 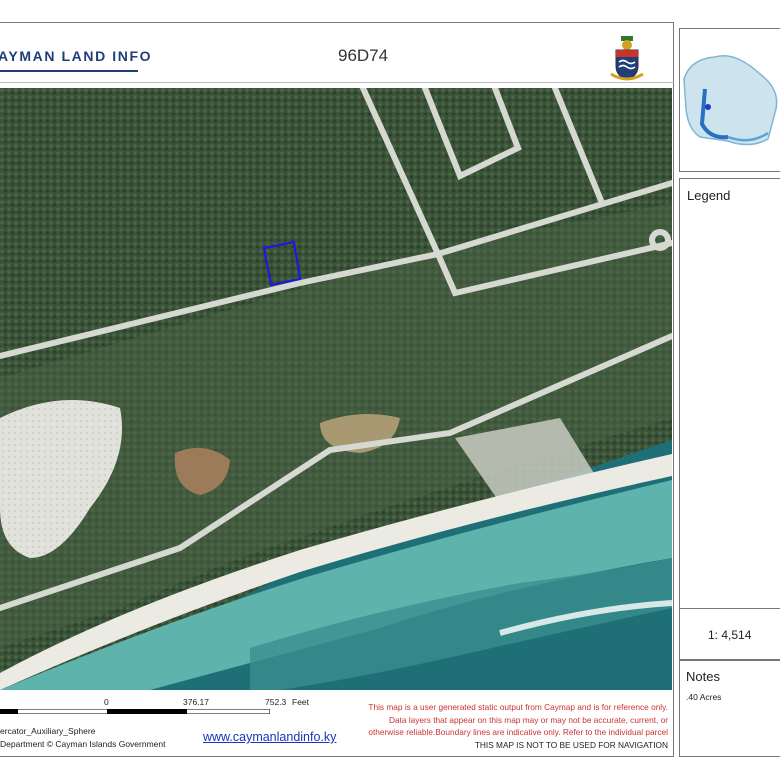 I want to click on inset-map, so click(x=729, y=100).